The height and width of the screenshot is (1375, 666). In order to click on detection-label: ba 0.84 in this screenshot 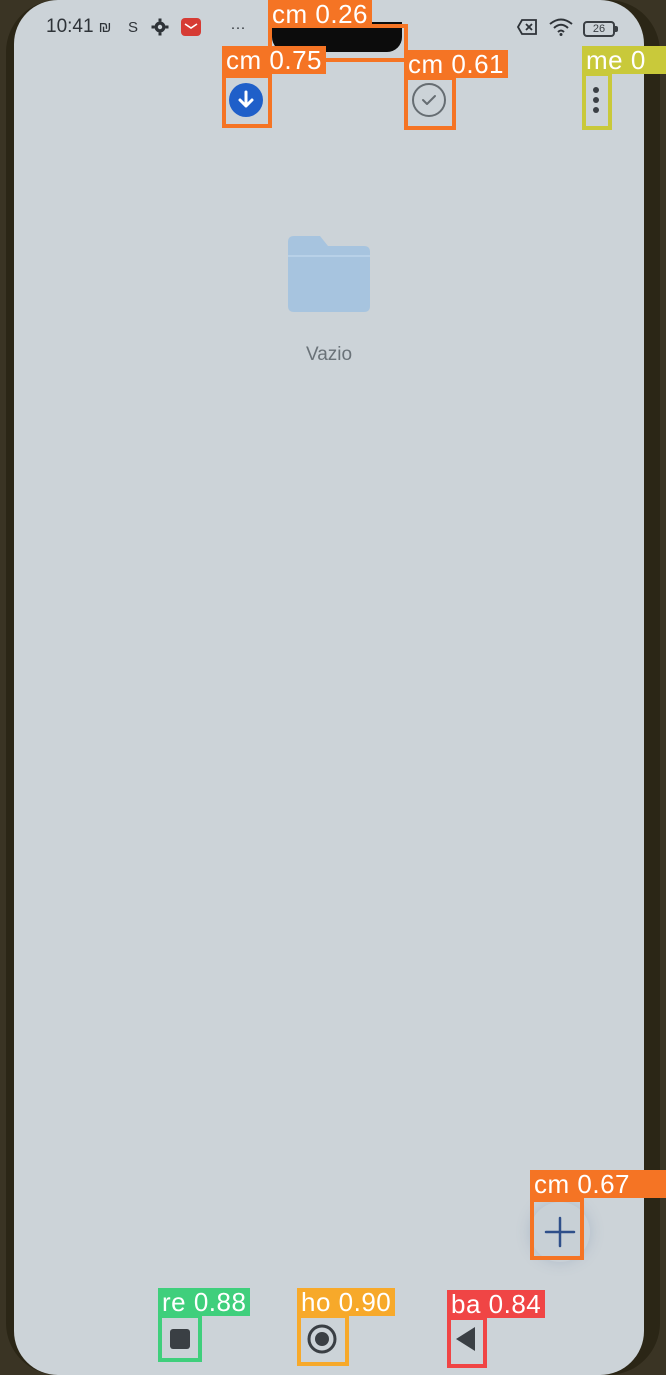, I will do `click(496, 1304)`.